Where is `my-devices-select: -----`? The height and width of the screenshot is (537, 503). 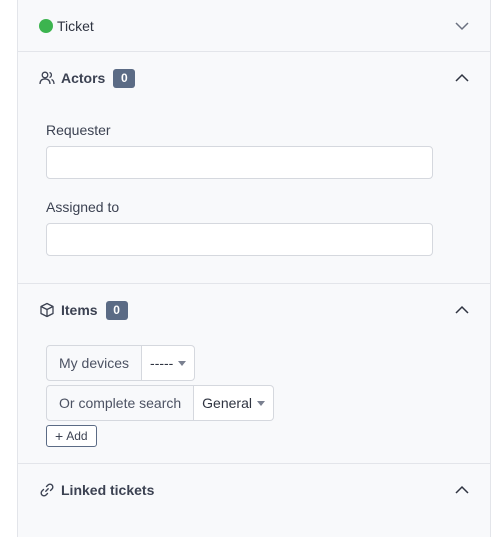 my-devices-select: ----- is located at coordinates (169, 363).